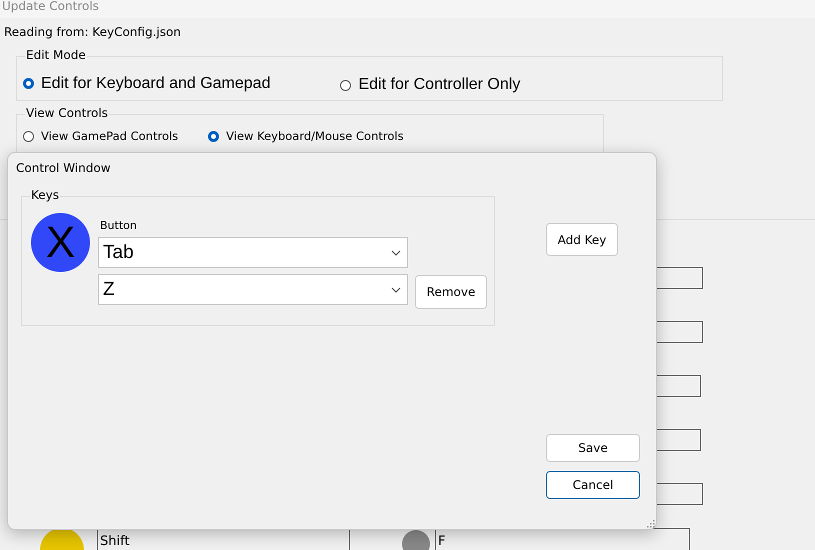 The width and height of the screenshot is (815, 550). I want to click on window-title: Update Controls, so click(50, 6).